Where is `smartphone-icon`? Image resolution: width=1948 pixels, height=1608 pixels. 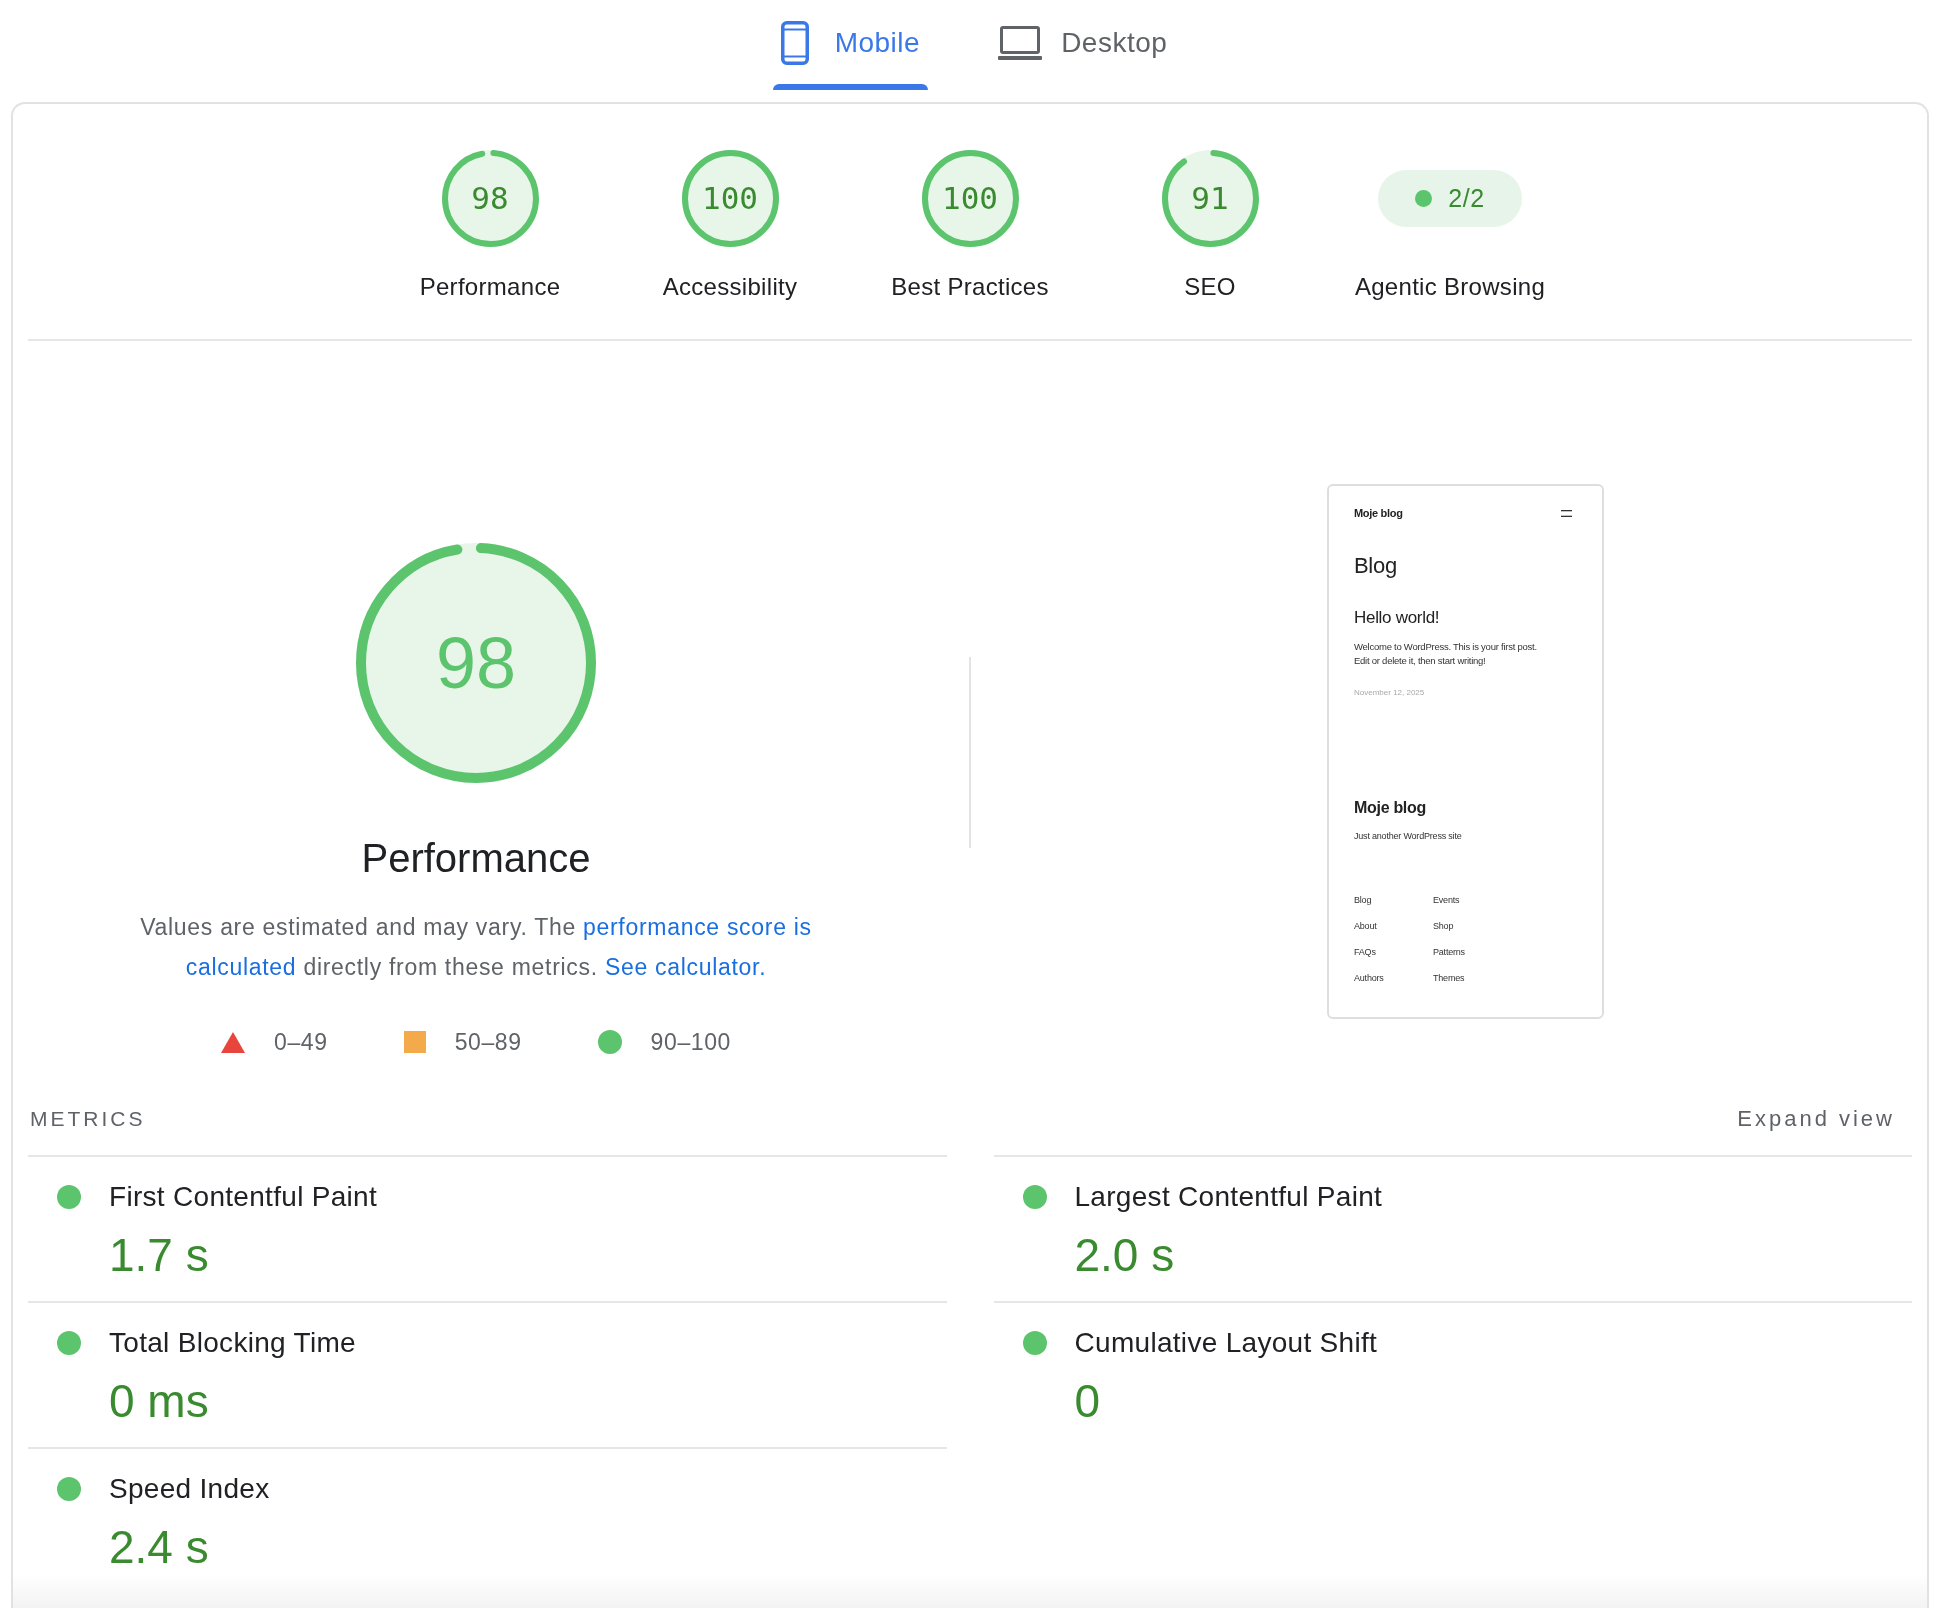
smartphone-icon is located at coordinates (794, 43).